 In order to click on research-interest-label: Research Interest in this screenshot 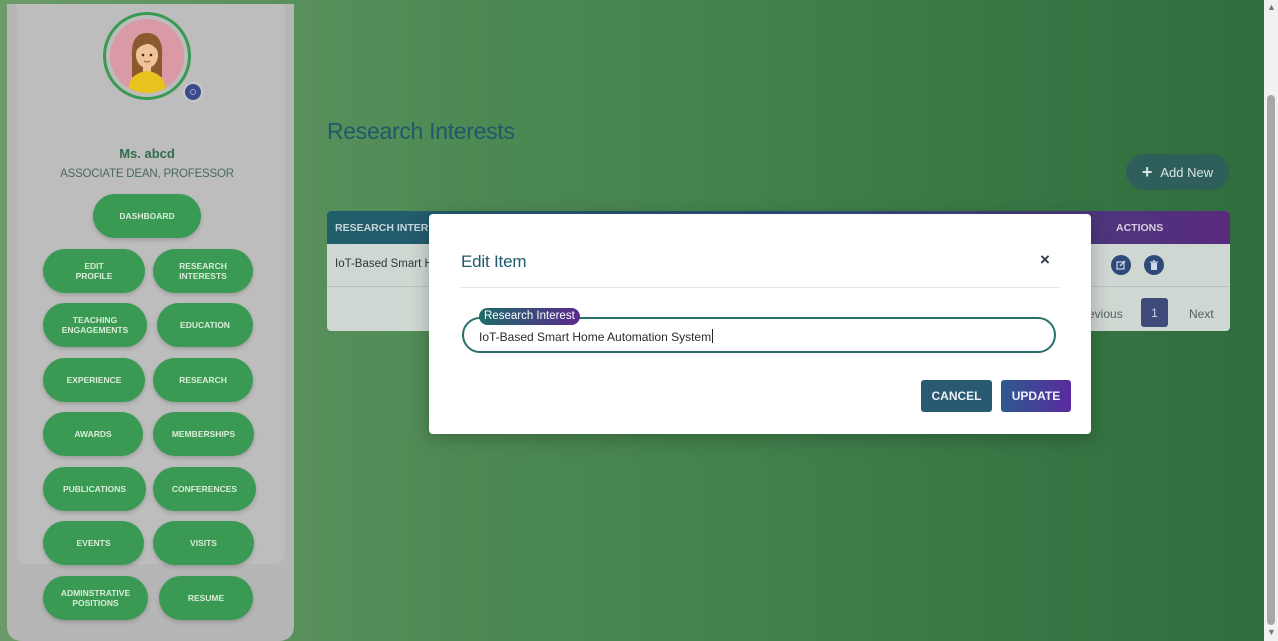, I will do `click(529, 316)`.